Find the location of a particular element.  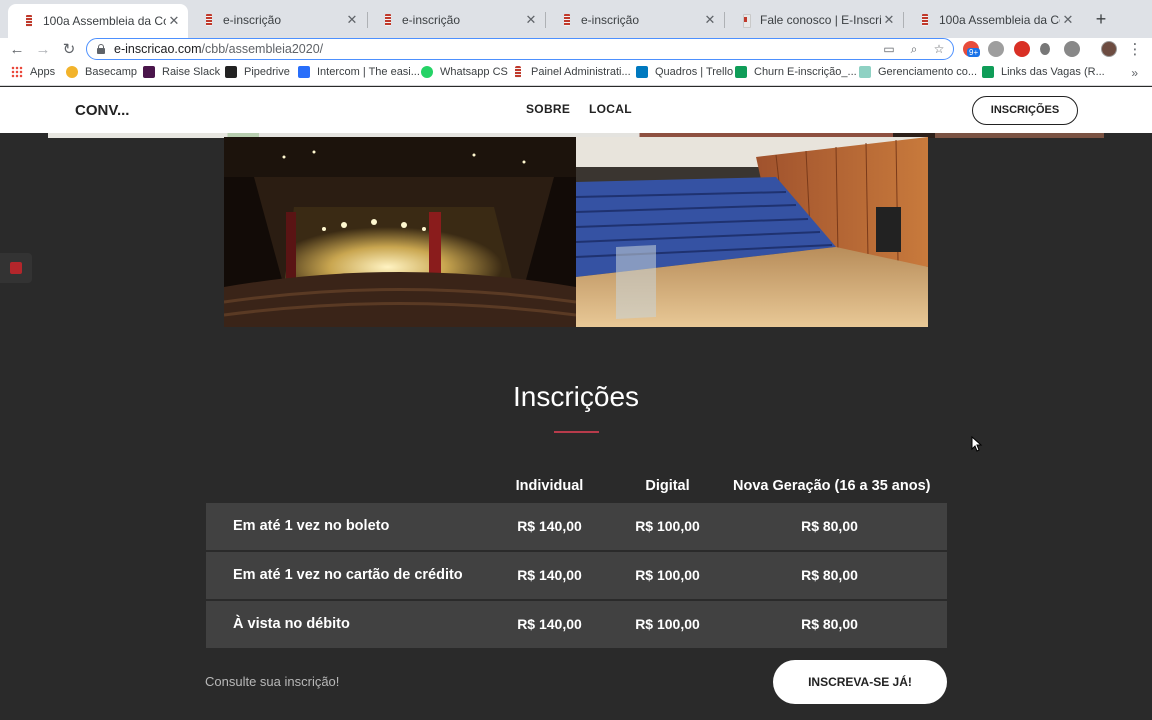

url-domain: e-inscricao.com is located at coordinates (158, 49).